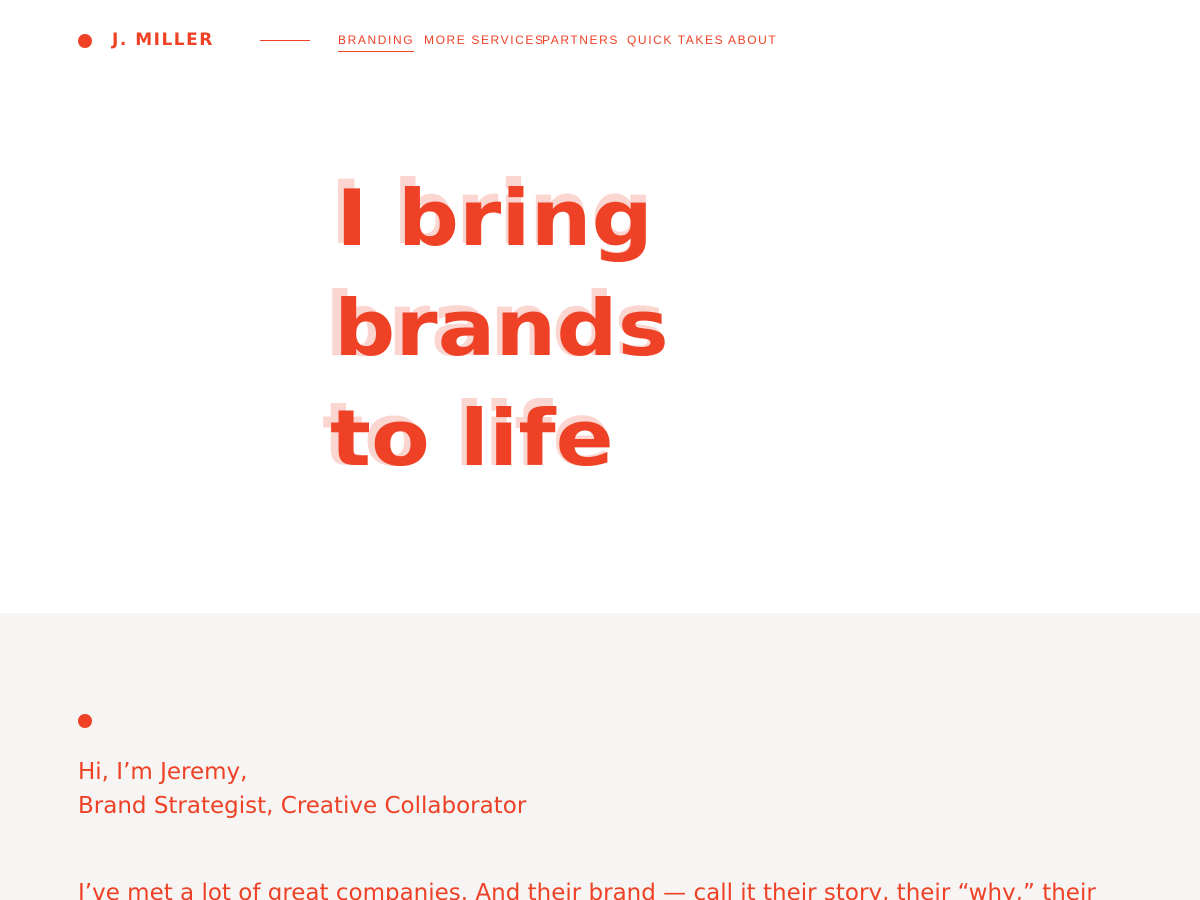 The width and height of the screenshot is (1200, 900). Describe the element at coordinates (675, 40) in the screenshot. I see `nav-item-quick-takes: QUICK TAKES` at that location.